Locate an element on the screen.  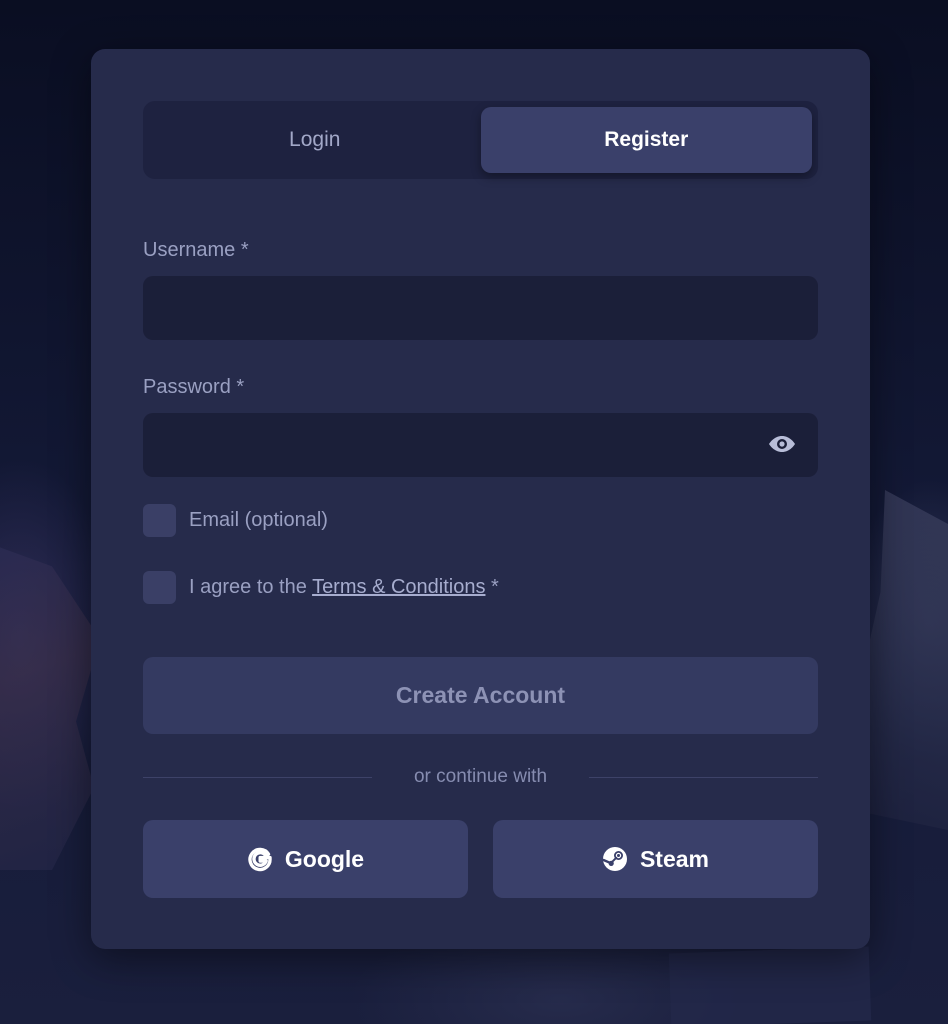
google-icon is located at coordinates (260, 859).